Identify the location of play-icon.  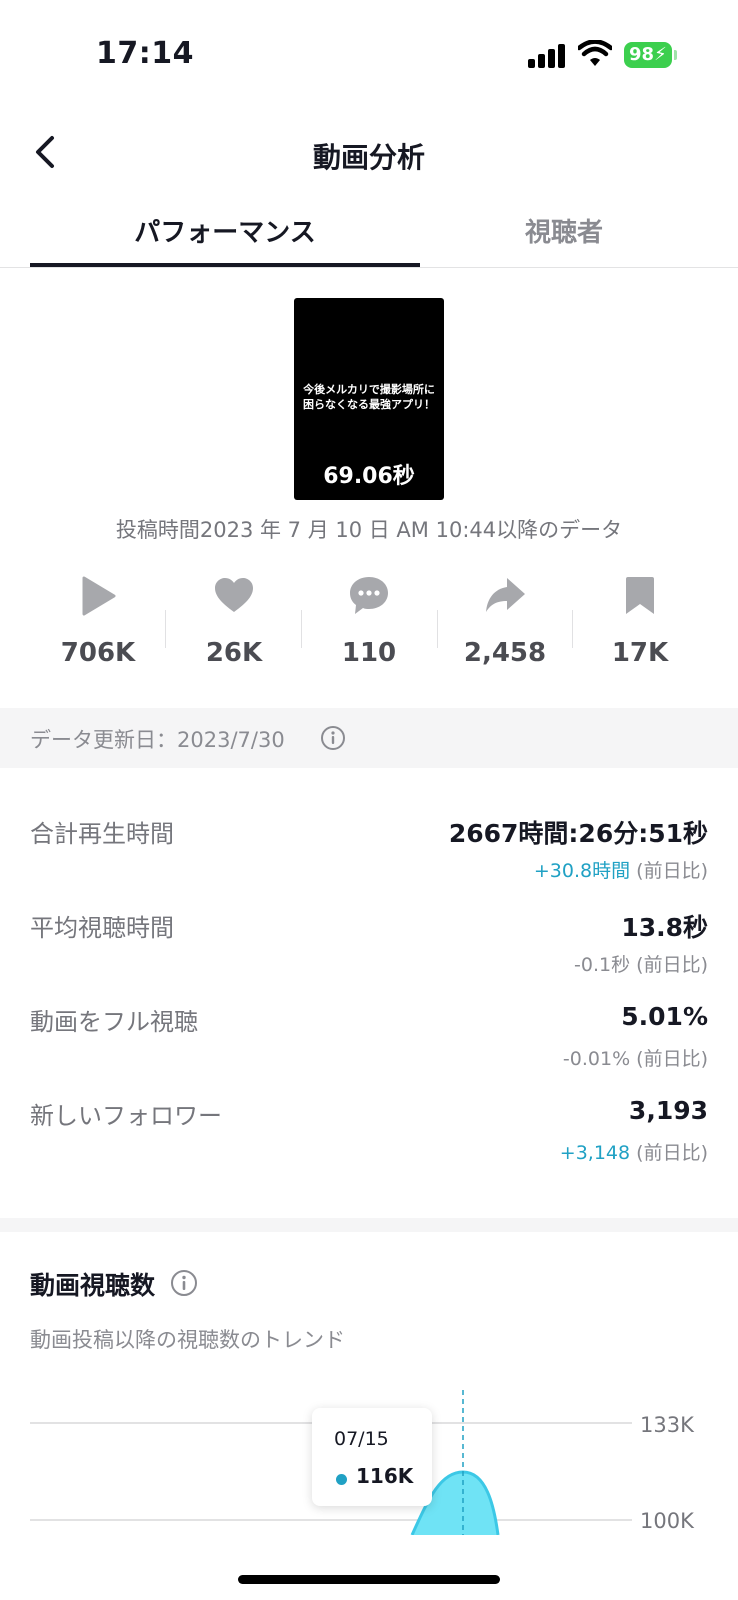
(99, 596).